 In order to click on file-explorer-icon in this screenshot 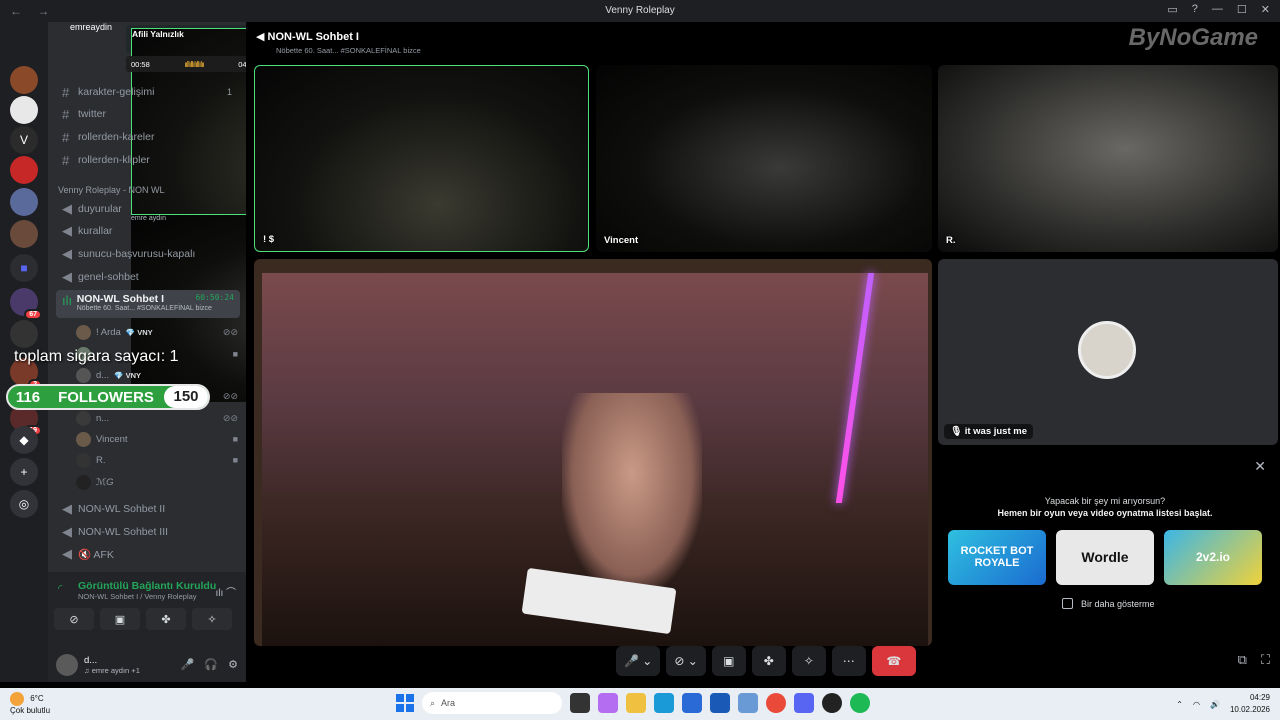, I will do `click(636, 703)`.